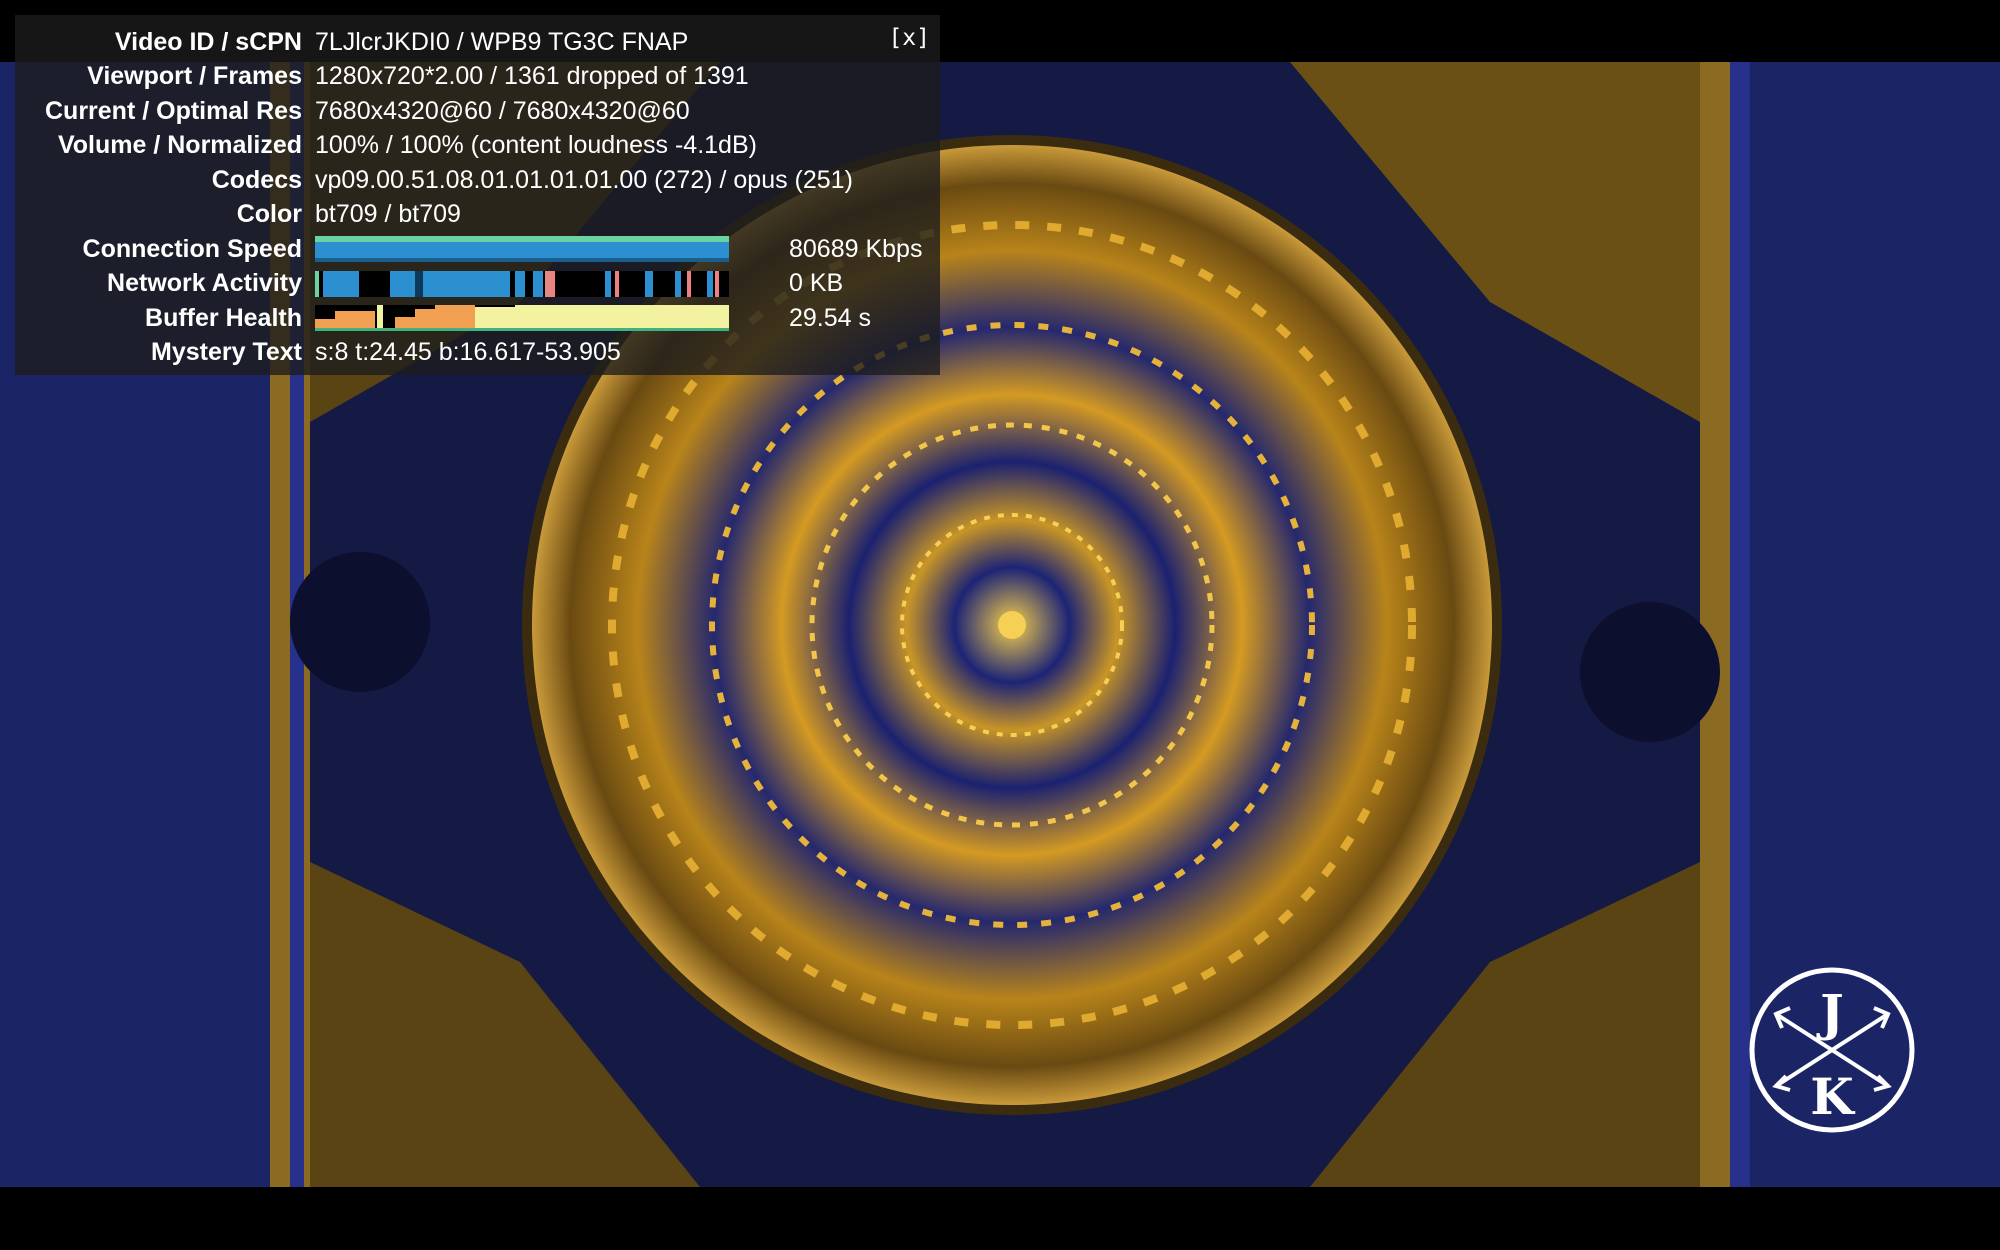 This screenshot has height=1250, width=2000. I want to click on stat-value: bt709 / bt709, so click(388, 214).